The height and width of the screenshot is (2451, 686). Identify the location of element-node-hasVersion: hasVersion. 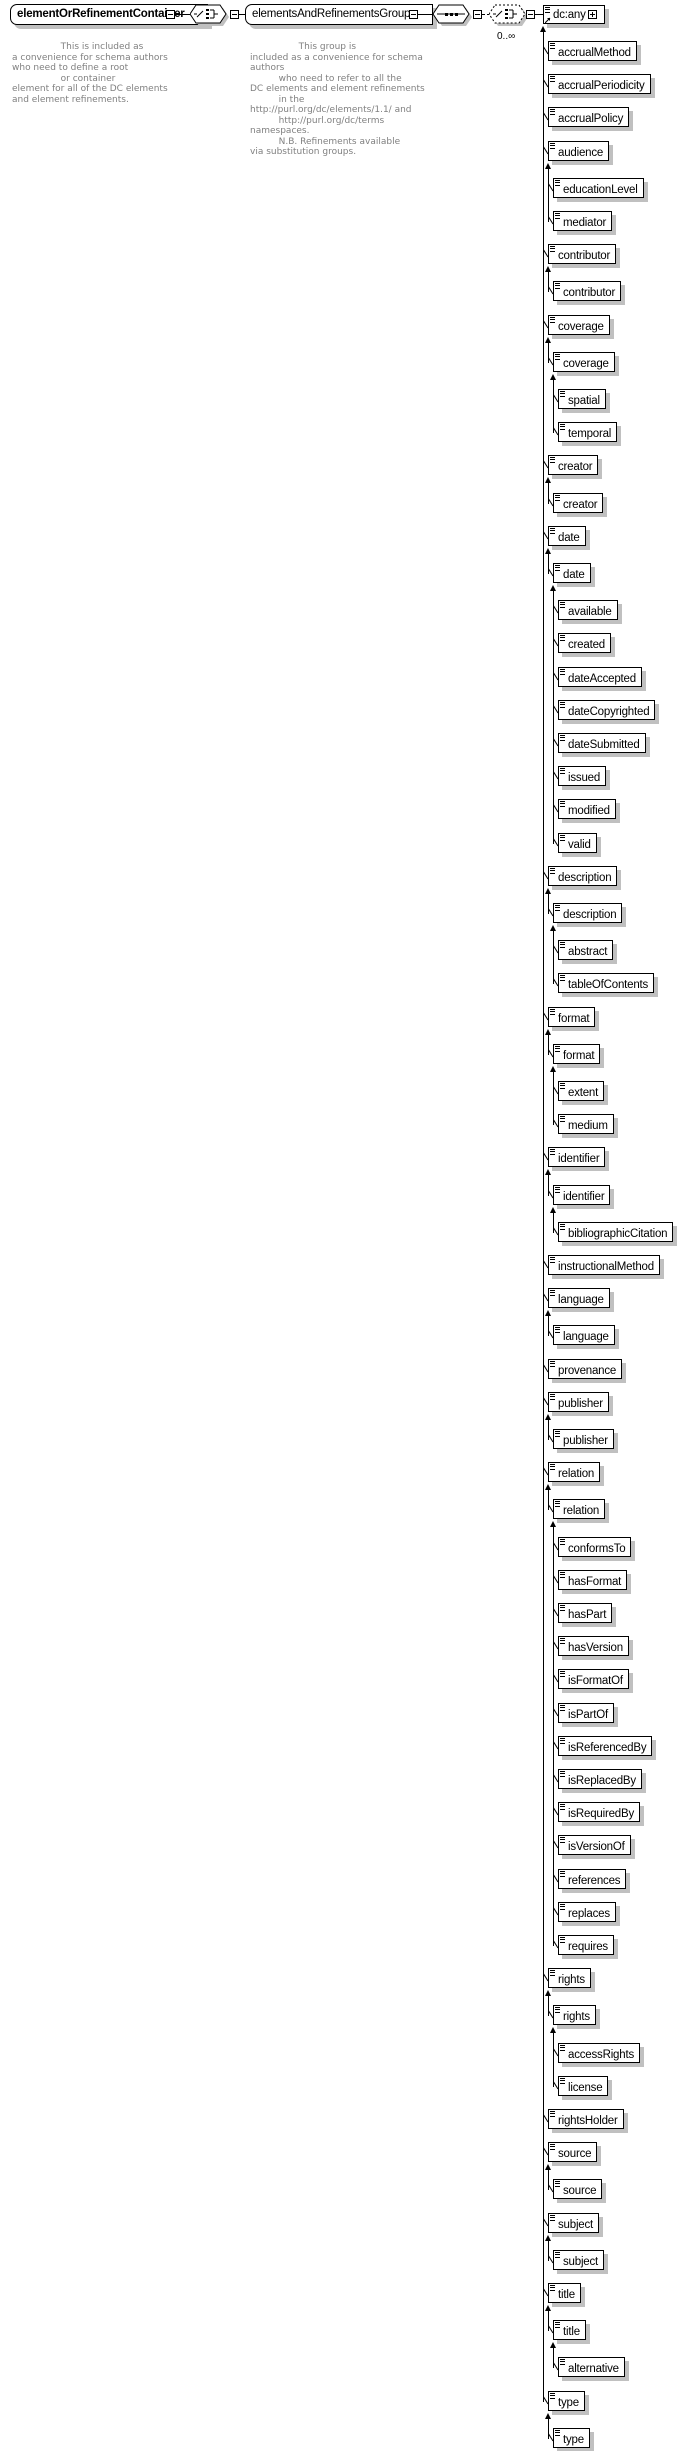
(593, 1646).